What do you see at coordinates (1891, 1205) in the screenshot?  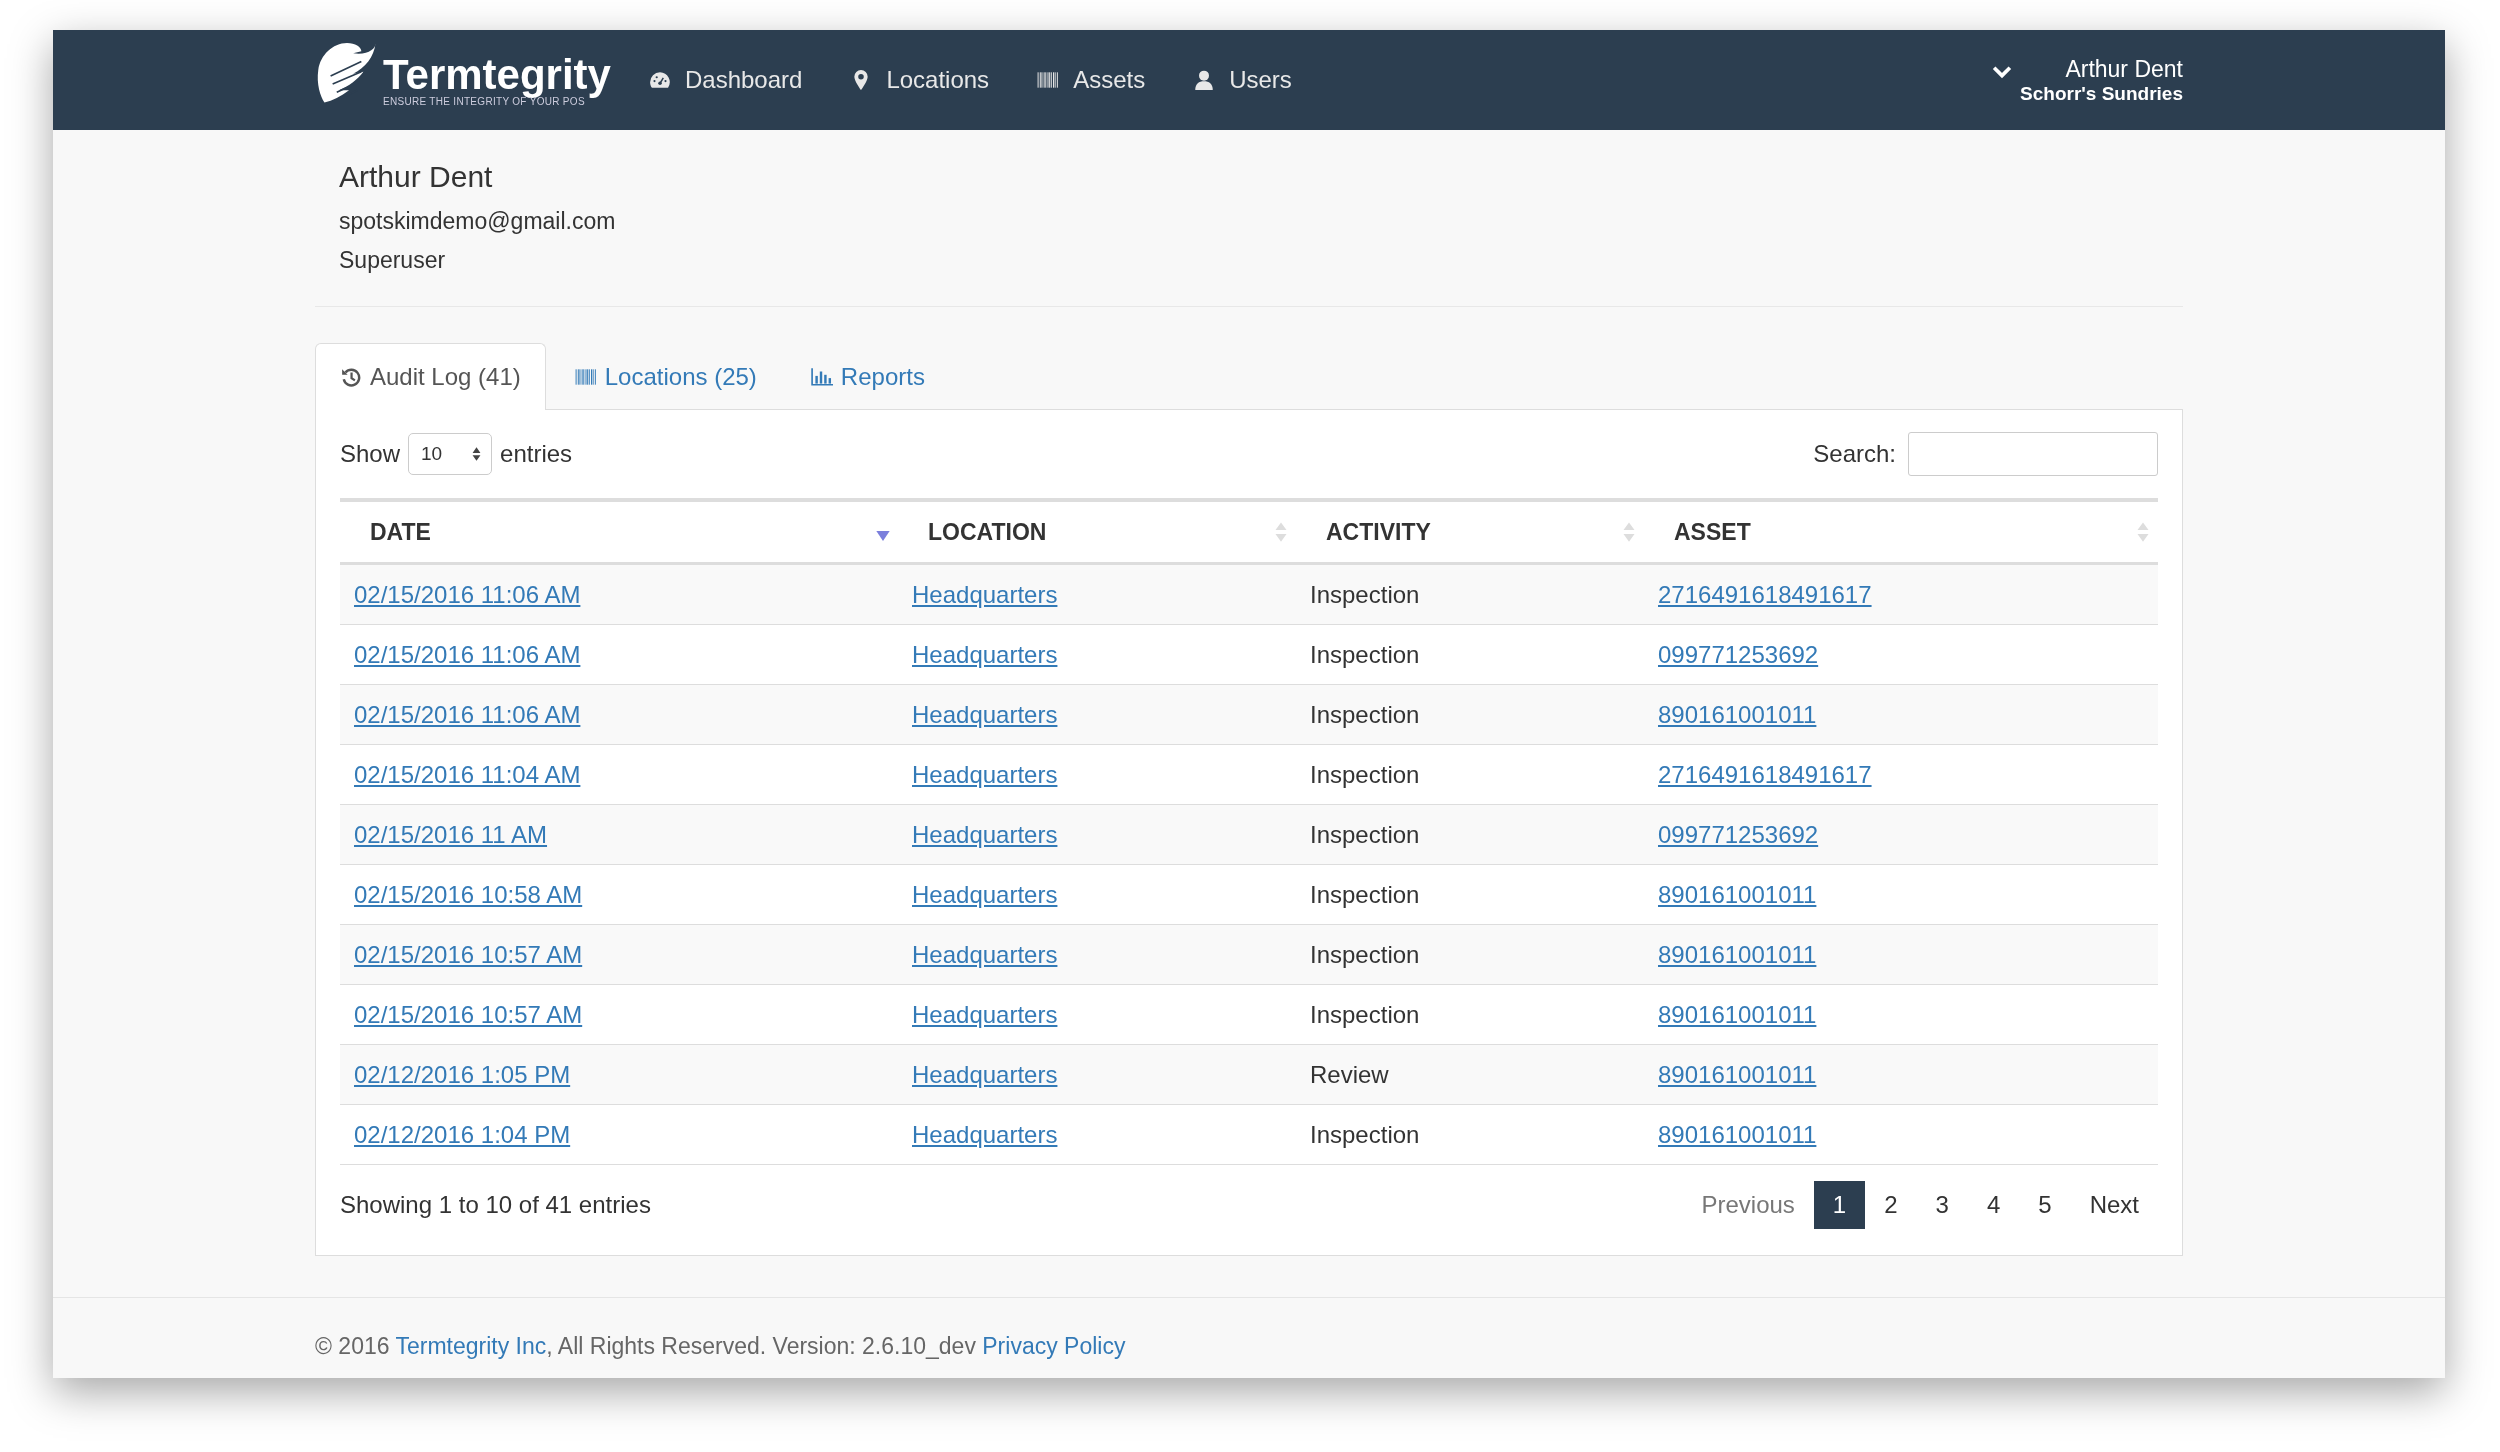 I see `page-button: 2` at bounding box center [1891, 1205].